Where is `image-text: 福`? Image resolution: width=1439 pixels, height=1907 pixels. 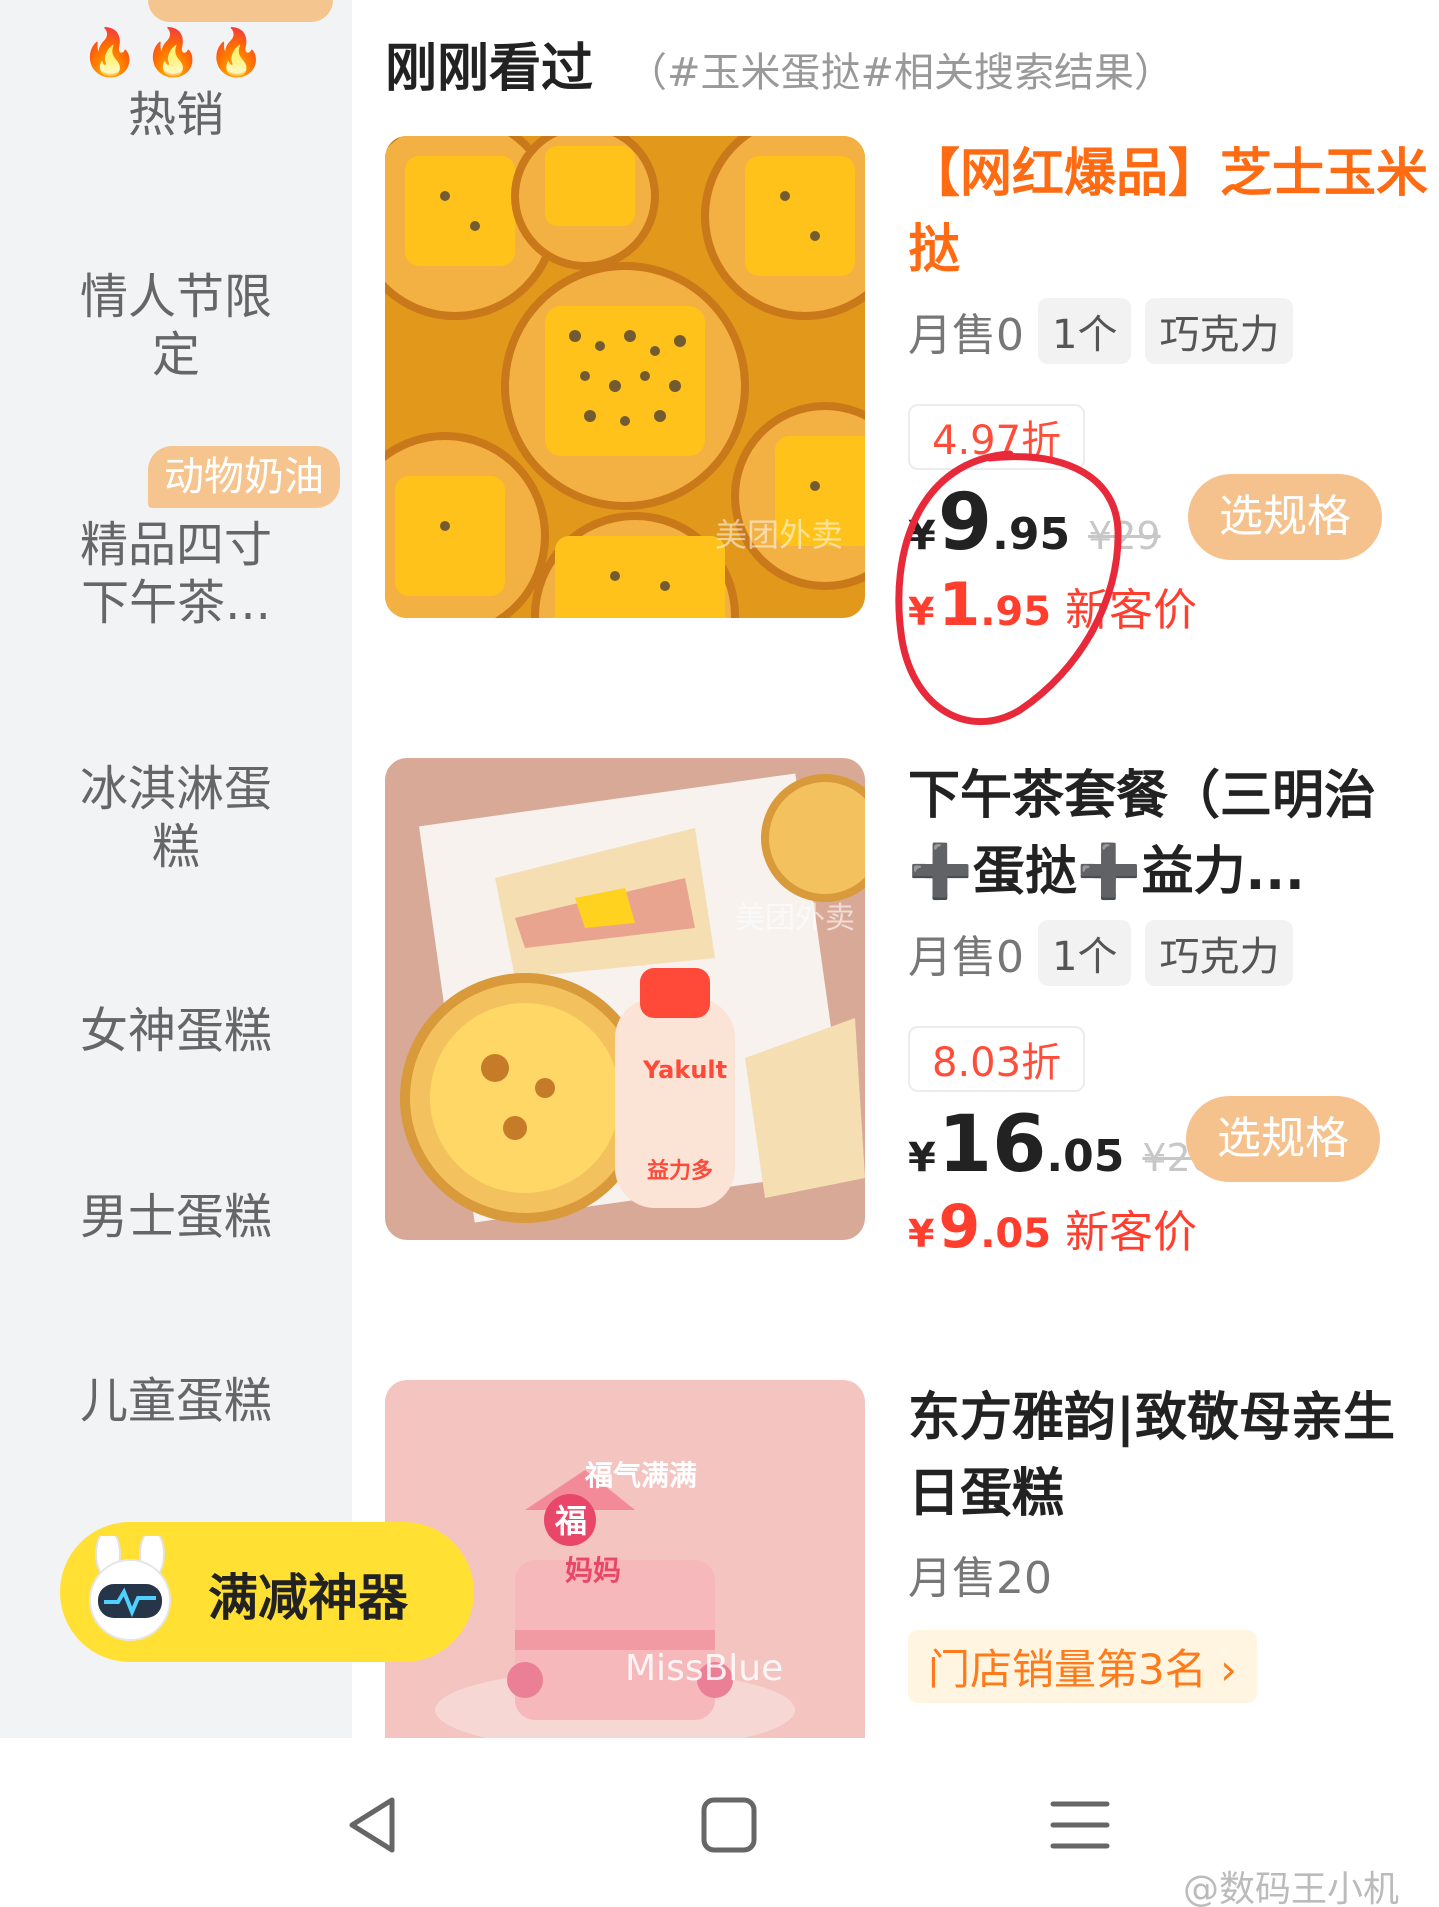
image-text: 福 is located at coordinates (570, 1521).